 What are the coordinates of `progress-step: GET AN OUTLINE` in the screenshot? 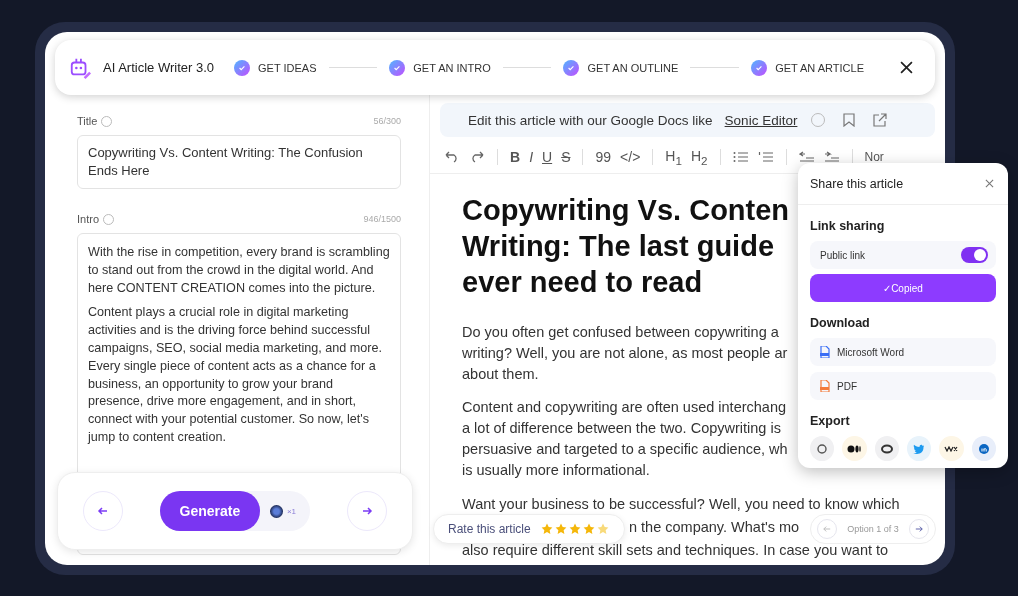 It's located at (621, 67).